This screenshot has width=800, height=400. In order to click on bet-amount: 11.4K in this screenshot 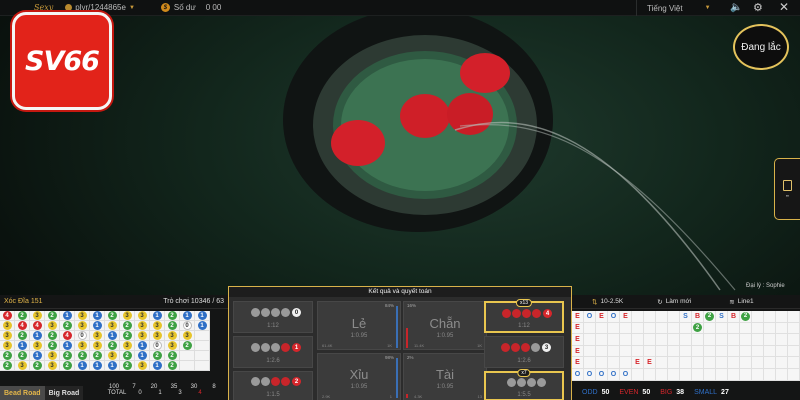, I will do `click(419, 345)`.